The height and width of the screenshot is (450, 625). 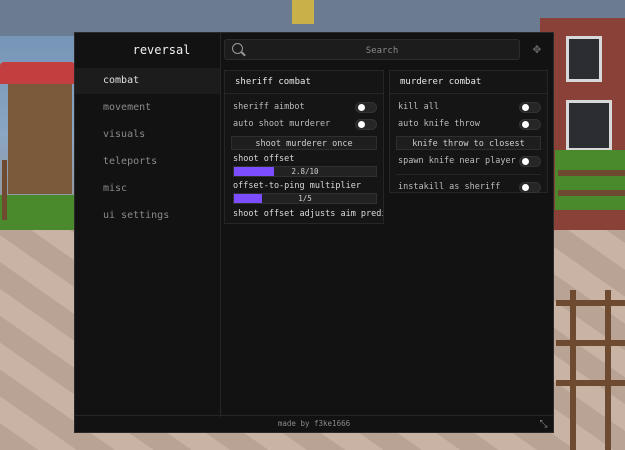 What do you see at coordinates (264, 159) in the screenshot?
I see `shoot-offset-label: shoot offset` at bounding box center [264, 159].